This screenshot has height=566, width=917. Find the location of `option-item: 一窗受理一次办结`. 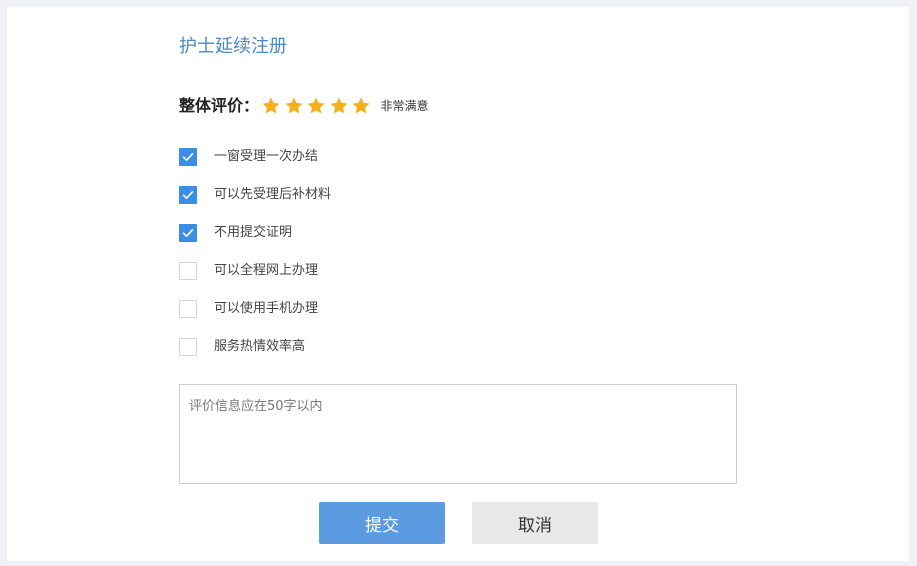

option-item: 一窗受理一次办结 is located at coordinates (255, 157).